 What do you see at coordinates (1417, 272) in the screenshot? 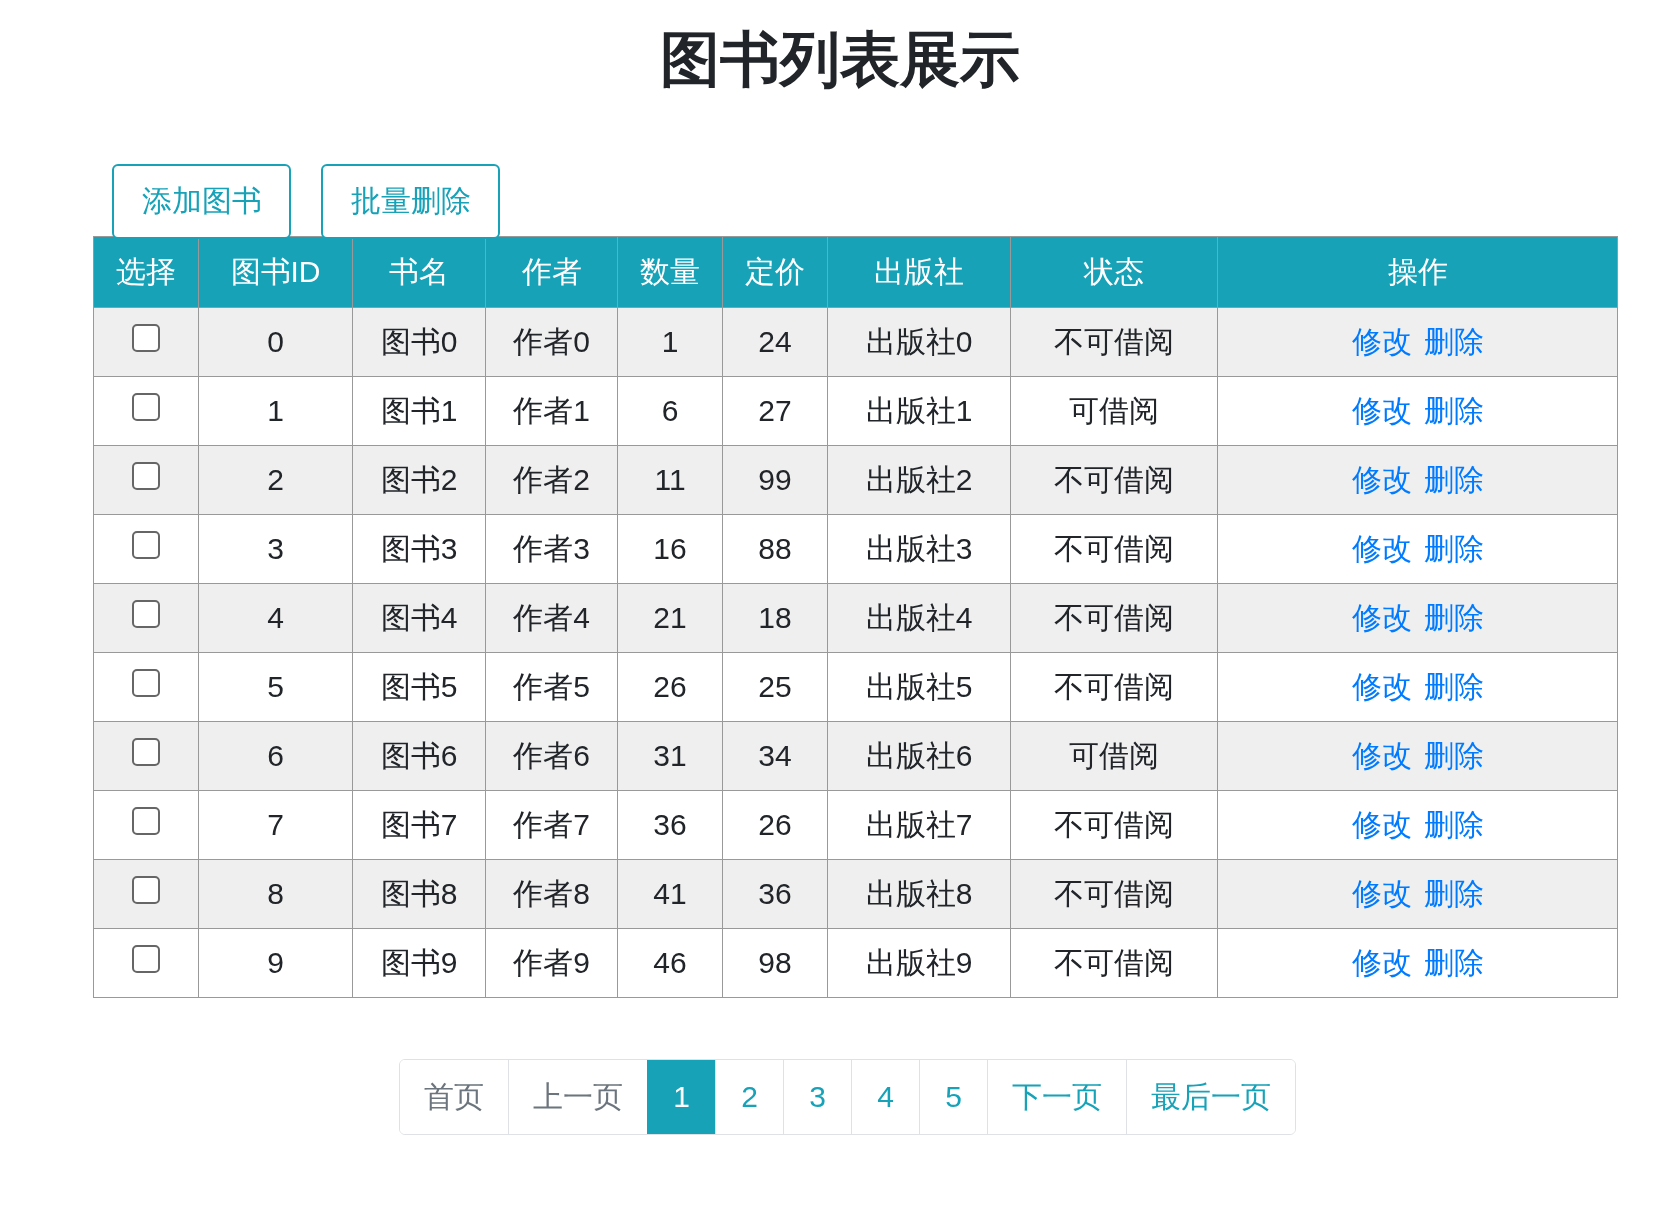
I see `column-header: 操作` at bounding box center [1417, 272].